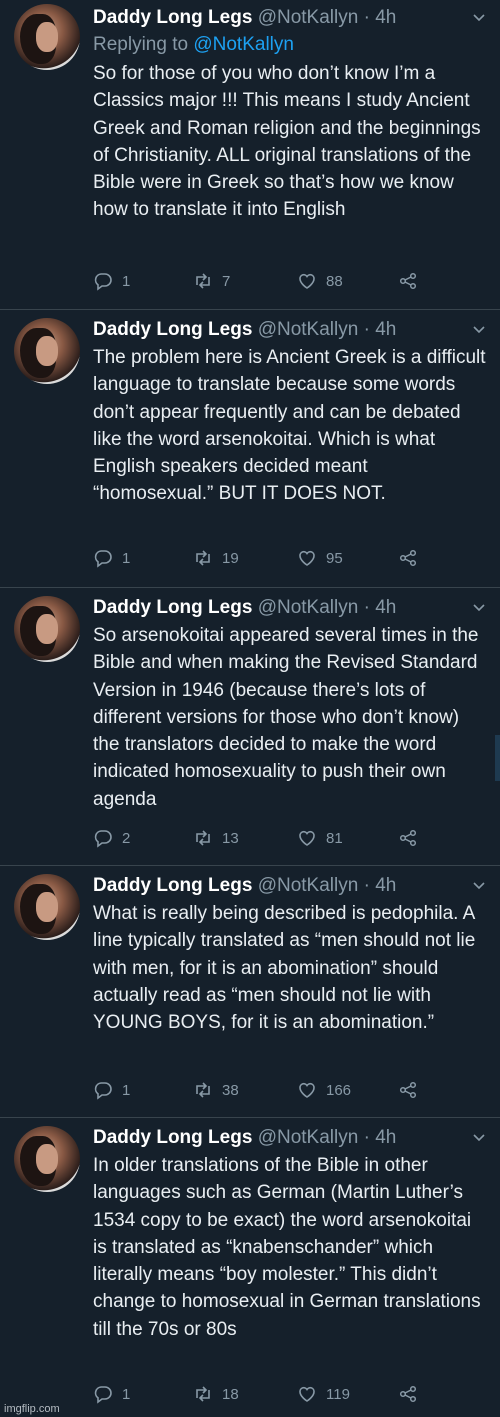 The height and width of the screenshot is (1417, 500). I want to click on replying-to-label: Replying to, so click(141, 44).